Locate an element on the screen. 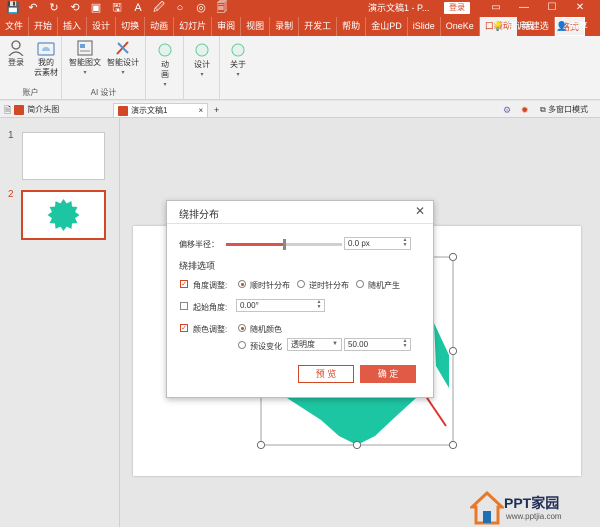  font-color-icon: A is located at coordinates (138, 8).